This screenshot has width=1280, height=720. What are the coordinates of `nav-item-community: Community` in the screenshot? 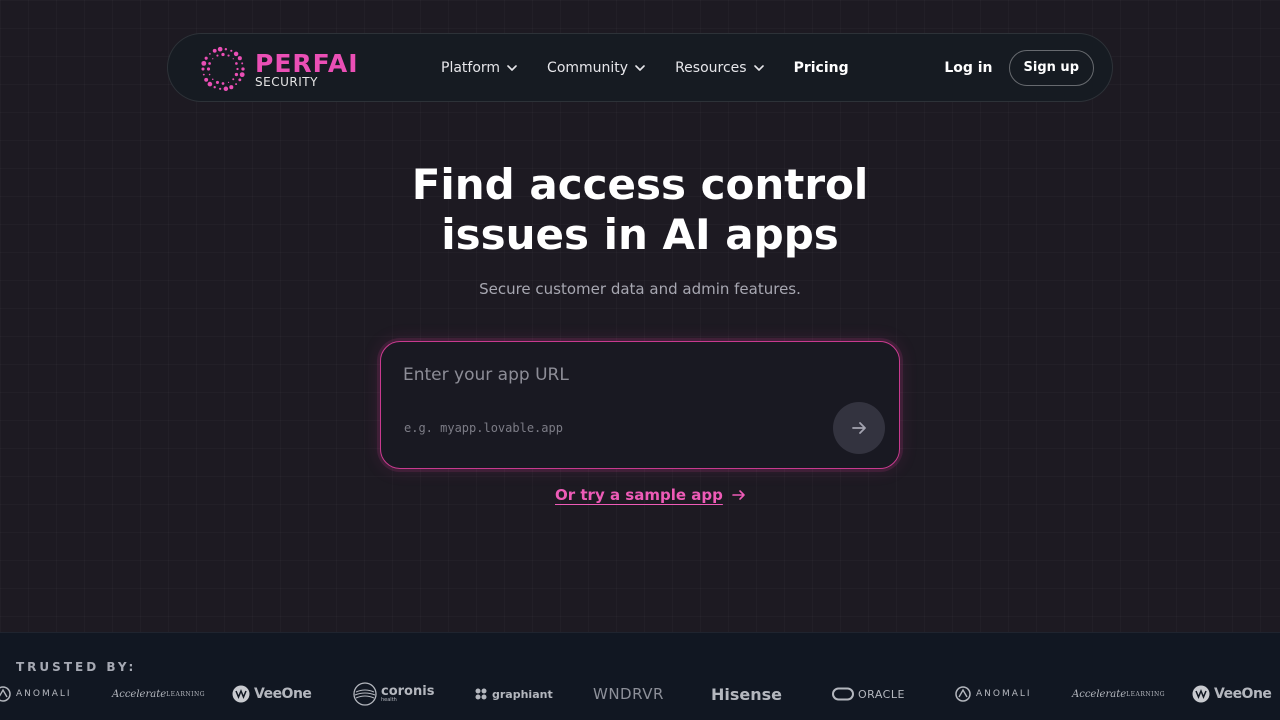 It's located at (596, 68).